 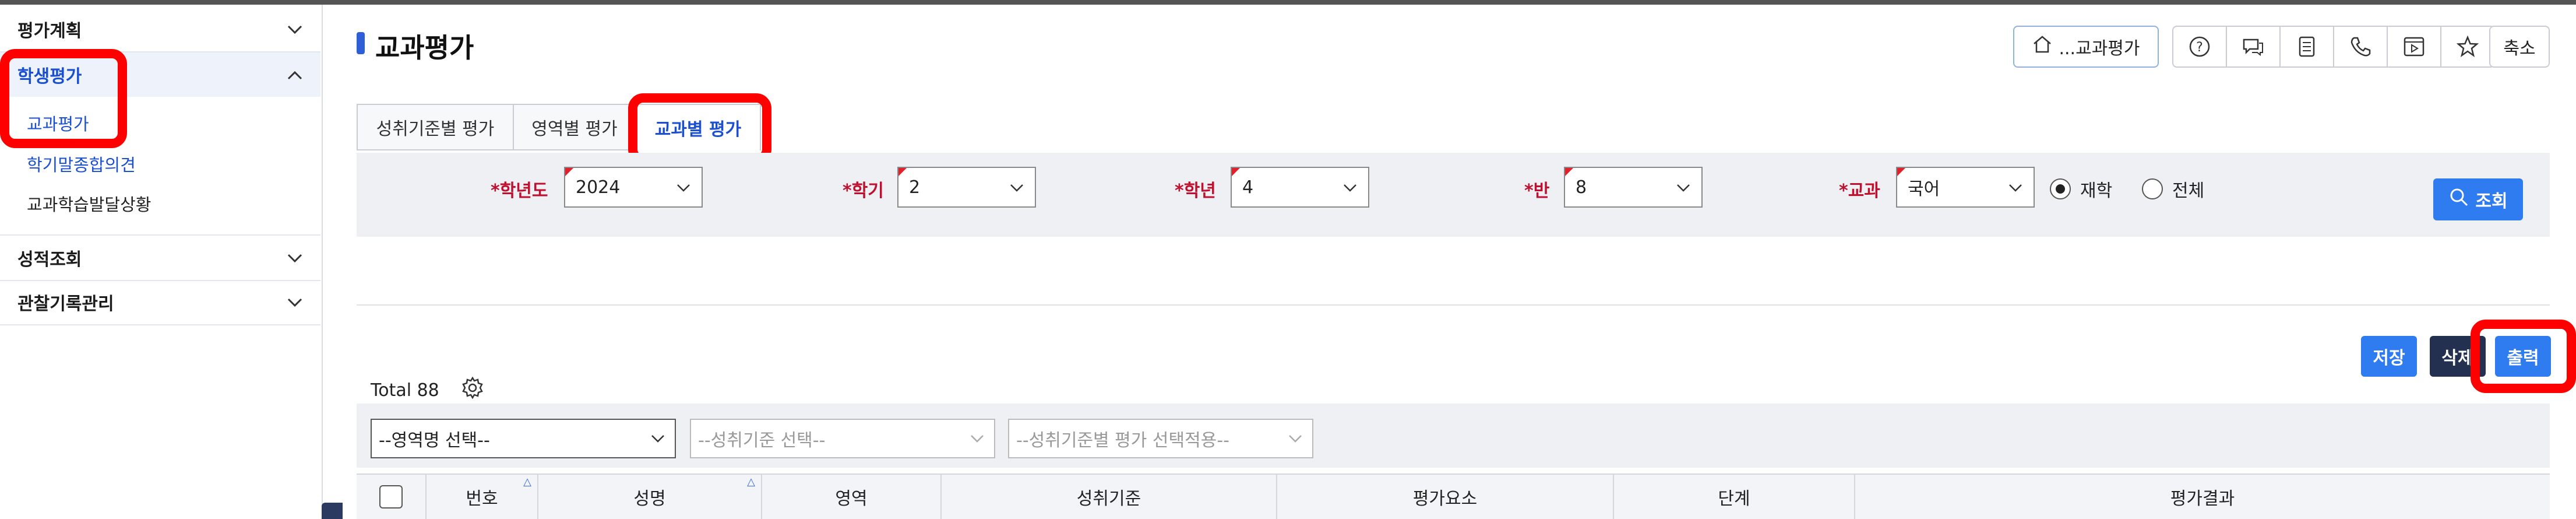 What do you see at coordinates (1288, 3) in the screenshot?
I see `top-border` at bounding box center [1288, 3].